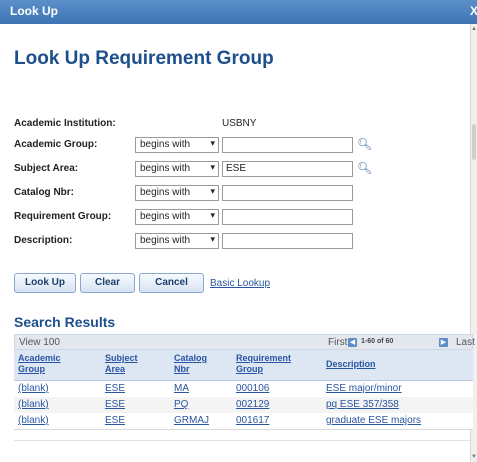  Describe the element at coordinates (252, 404) in the screenshot. I see `cell-requirement-group: 002129` at that location.